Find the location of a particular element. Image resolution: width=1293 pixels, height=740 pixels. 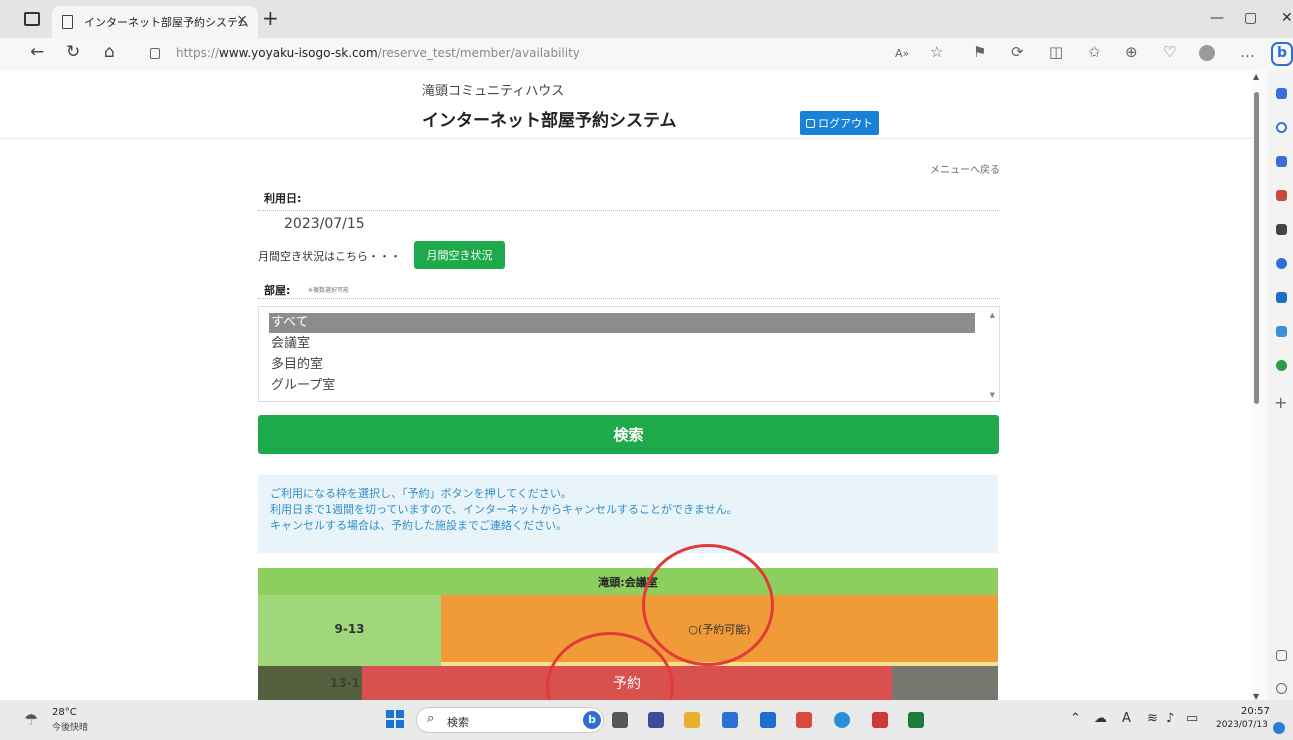

start-icon is located at coordinates (395, 719).